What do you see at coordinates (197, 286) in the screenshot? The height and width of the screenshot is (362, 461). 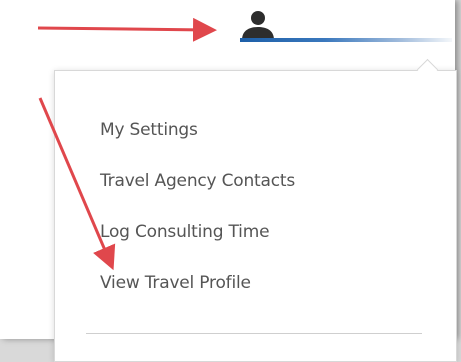 I see `menu-item-view-travel-profile: View Travel Profile` at bounding box center [197, 286].